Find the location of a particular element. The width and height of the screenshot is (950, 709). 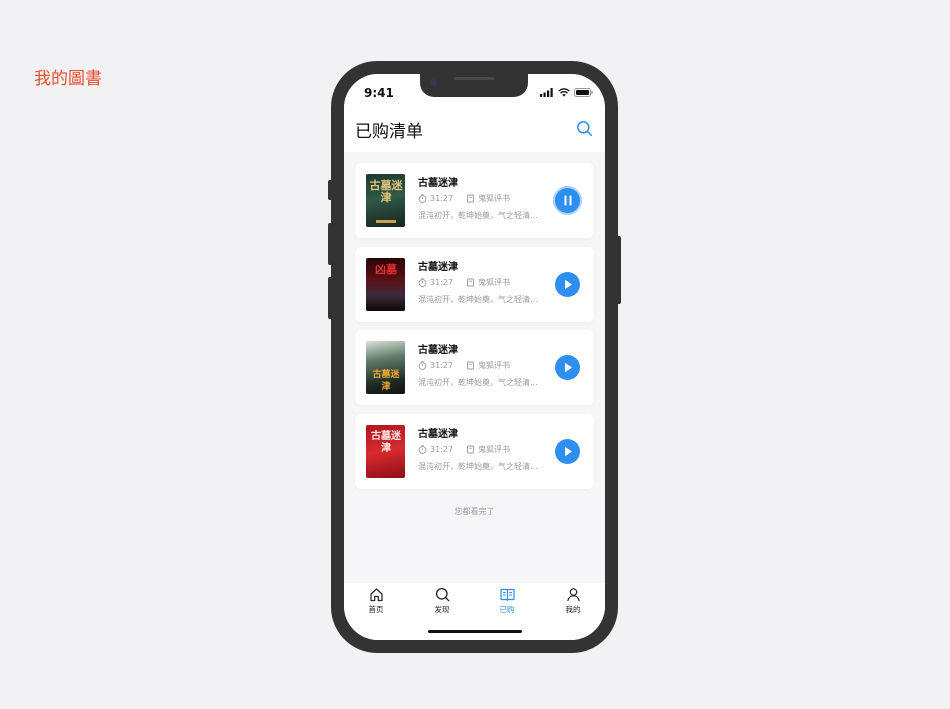

volume-down-button is located at coordinates (330, 298).